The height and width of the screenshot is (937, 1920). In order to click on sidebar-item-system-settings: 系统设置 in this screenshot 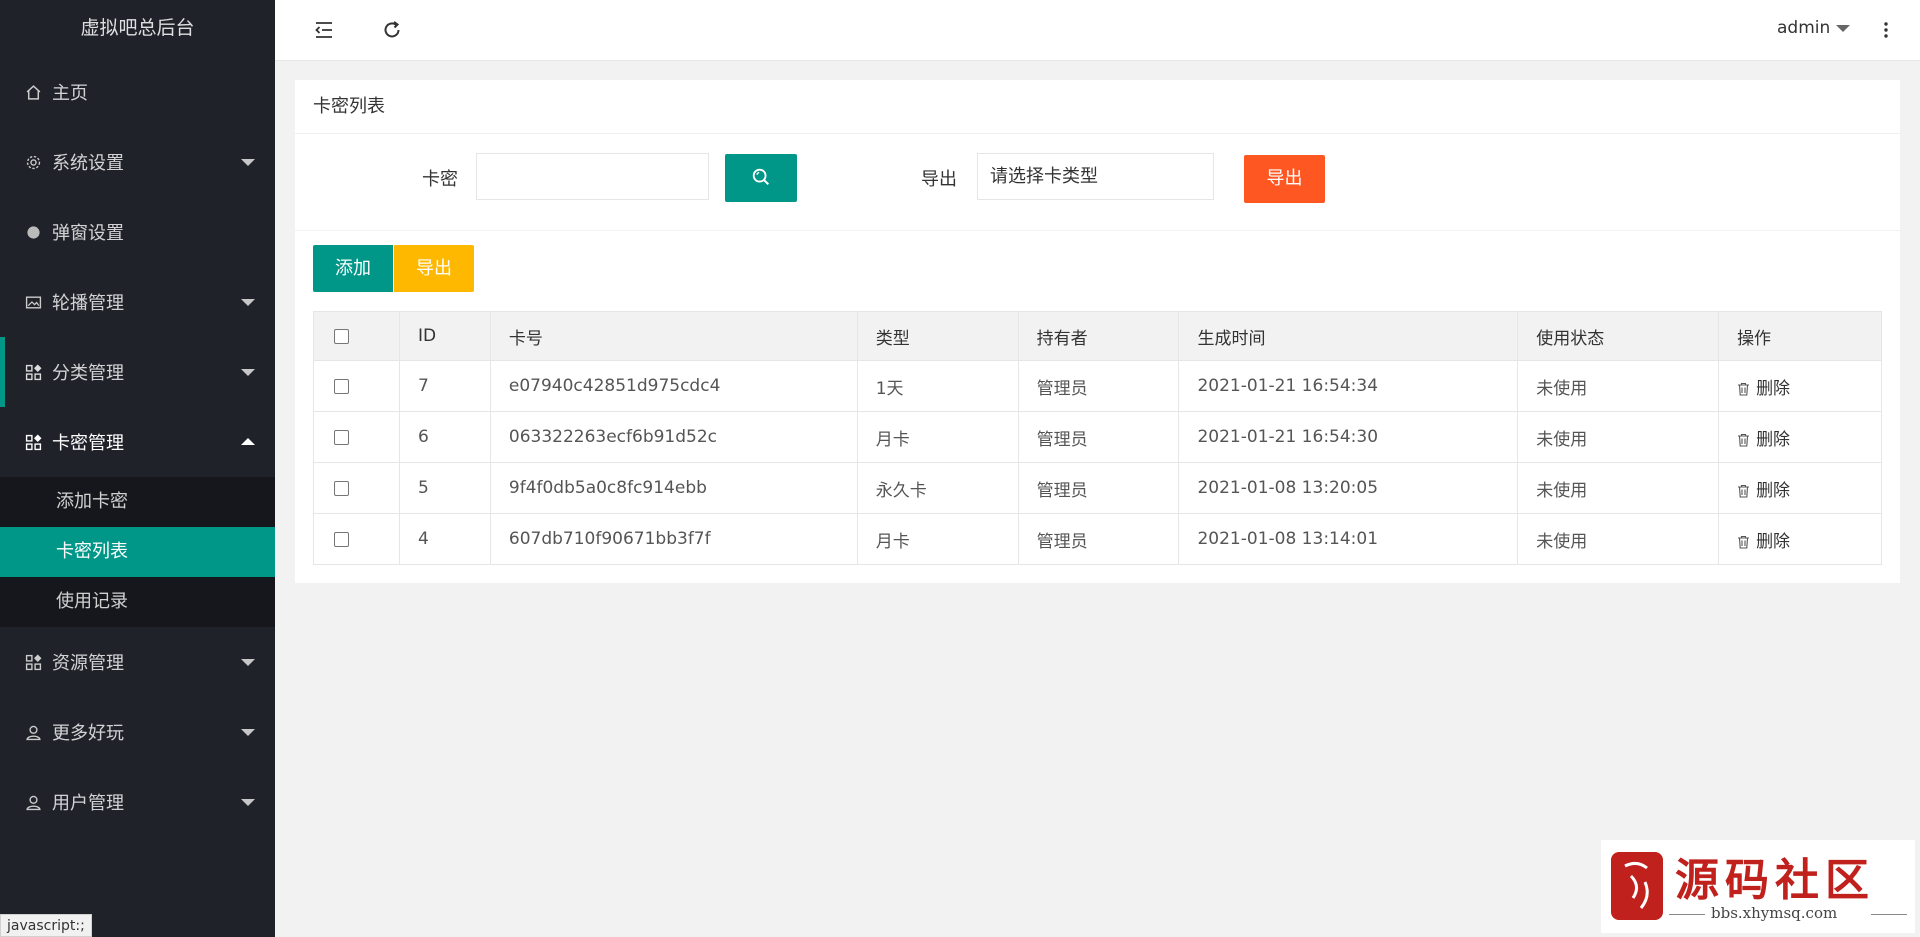, I will do `click(137, 162)`.